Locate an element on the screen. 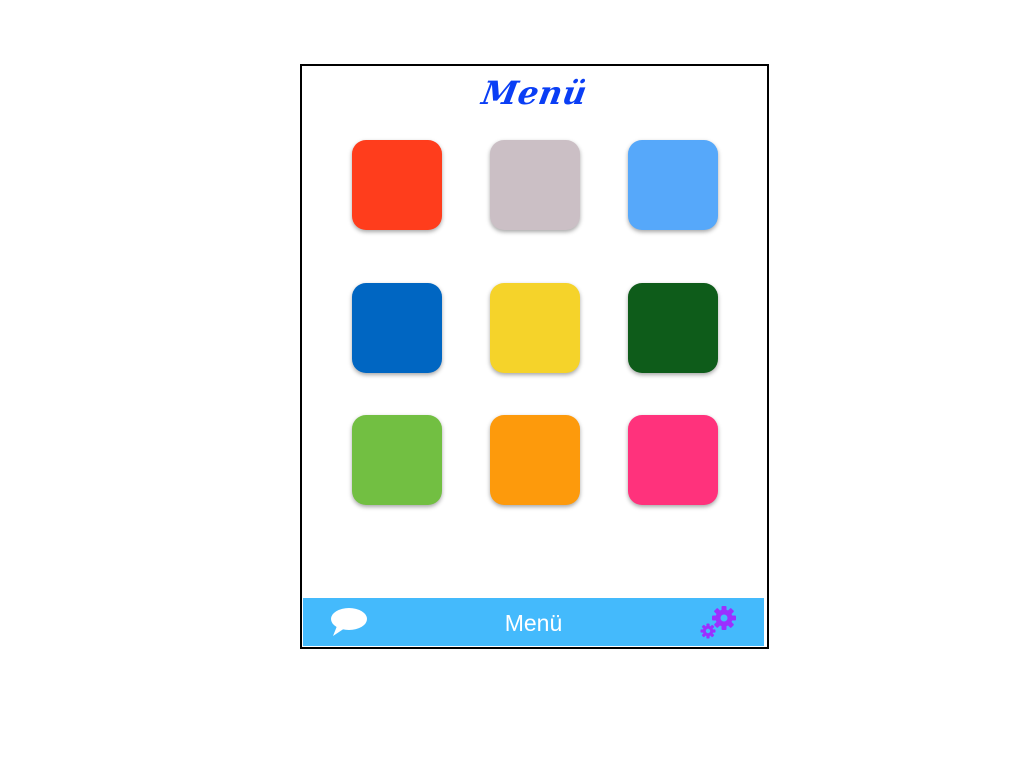  tile-gray is located at coordinates (535, 185).